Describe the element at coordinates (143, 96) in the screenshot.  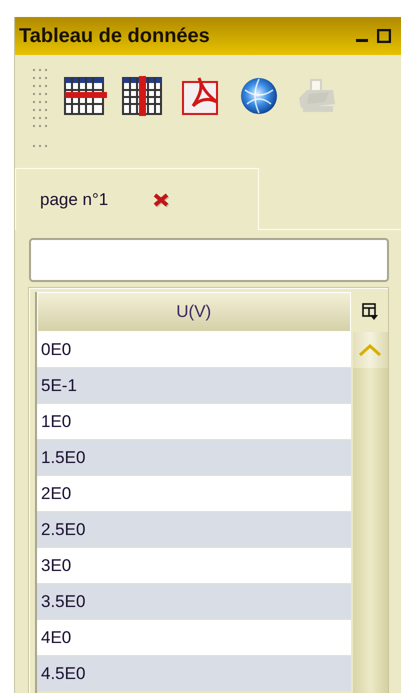
I see `table-column-icon` at that location.